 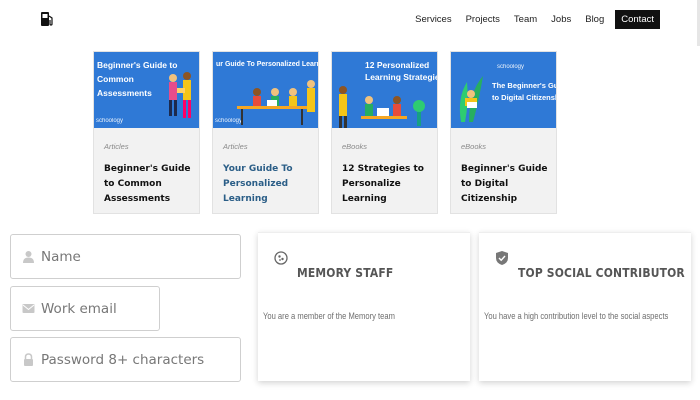 I want to click on badge-title: MEMORY STAFF, so click(x=345, y=272).